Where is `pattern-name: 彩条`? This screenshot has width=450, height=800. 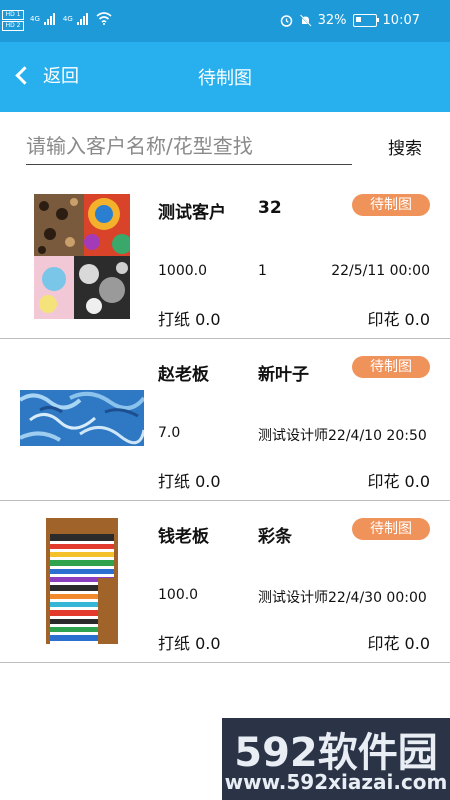
pattern-name: 彩条 is located at coordinates (275, 537).